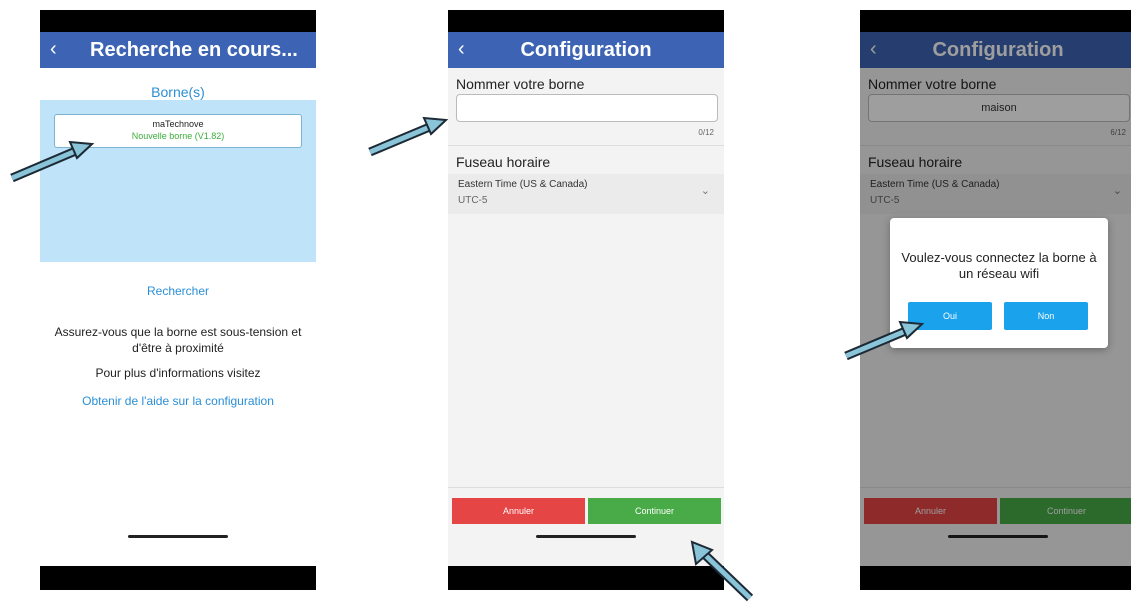  I want to click on arrow-icon-continue, so click(722, 571).